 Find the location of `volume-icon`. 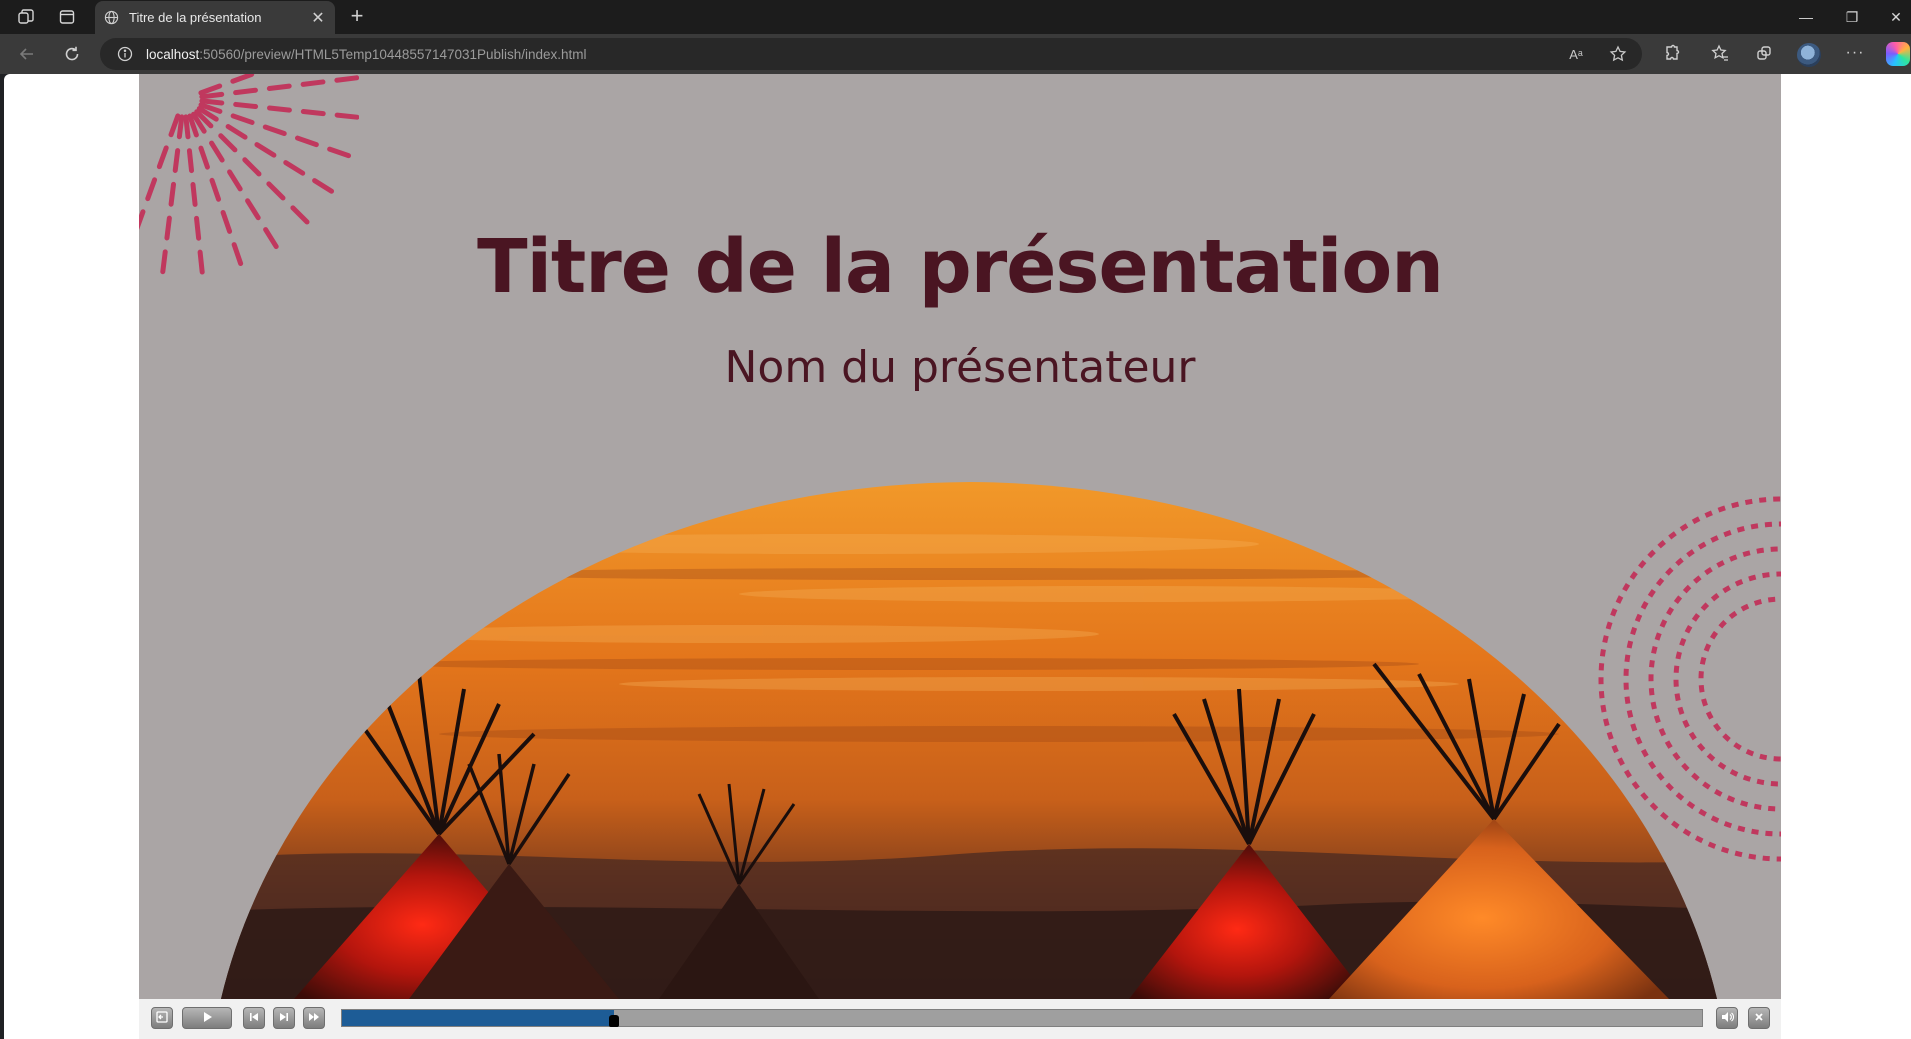

volume-icon is located at coordinates (1727, 1018).